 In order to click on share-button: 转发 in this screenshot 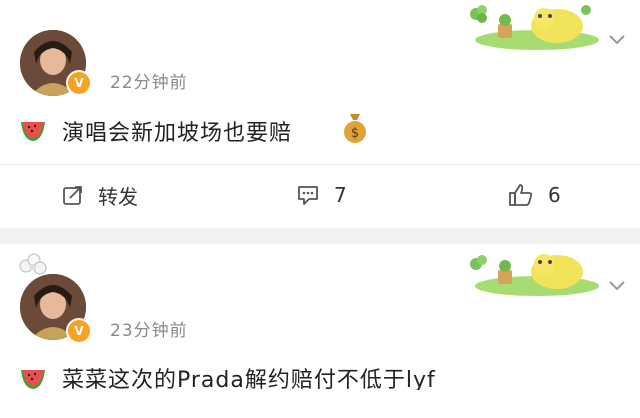, I will do `click(100, 195)`.